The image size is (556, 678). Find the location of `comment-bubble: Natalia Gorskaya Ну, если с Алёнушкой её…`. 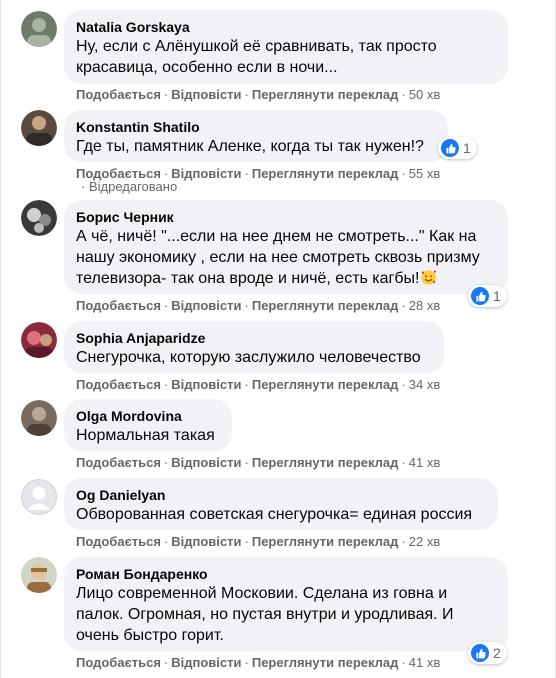

comment-bubble: Natalia Gorskaya Ну, если с Алёнушкой её… is located at coordinates (286, 47).